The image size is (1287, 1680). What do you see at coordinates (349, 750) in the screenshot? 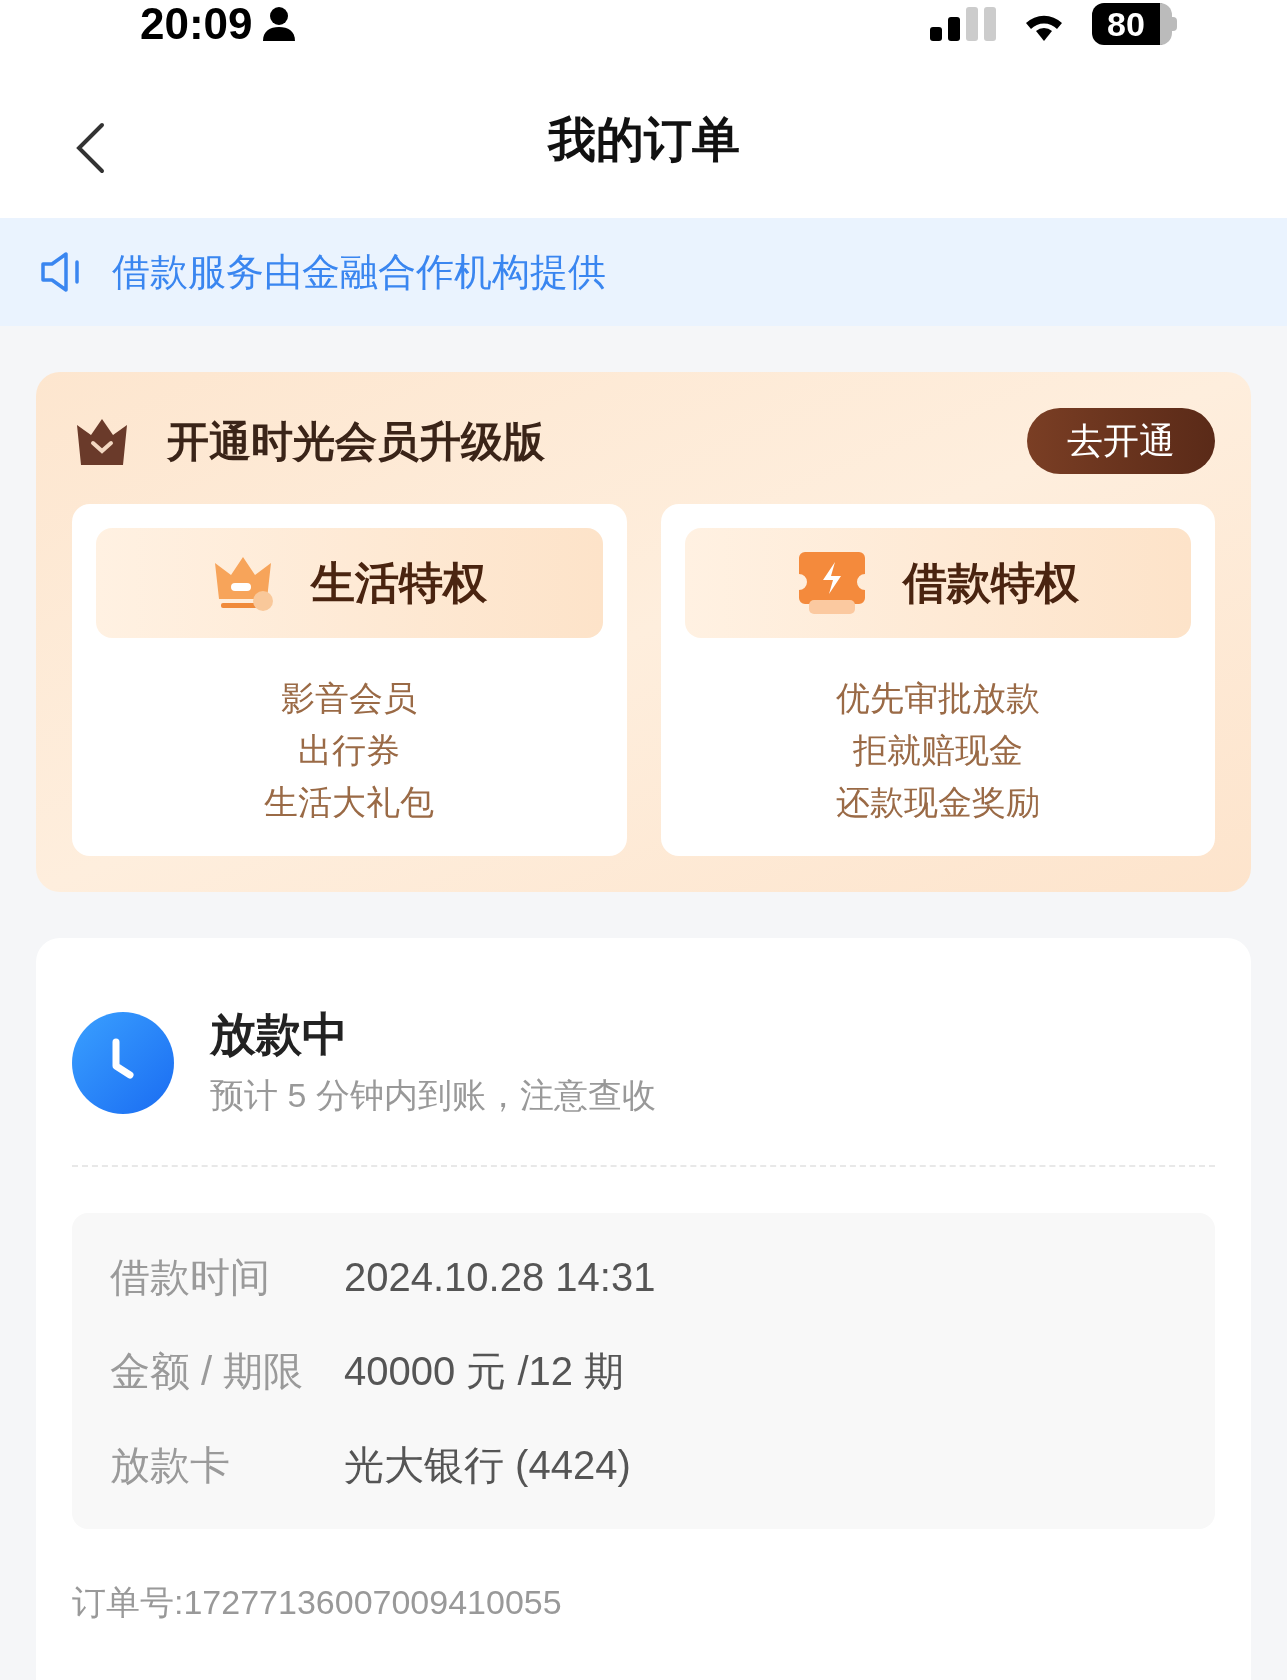
I see `privilege-item: 出行券` at bounding box center [349, 750].